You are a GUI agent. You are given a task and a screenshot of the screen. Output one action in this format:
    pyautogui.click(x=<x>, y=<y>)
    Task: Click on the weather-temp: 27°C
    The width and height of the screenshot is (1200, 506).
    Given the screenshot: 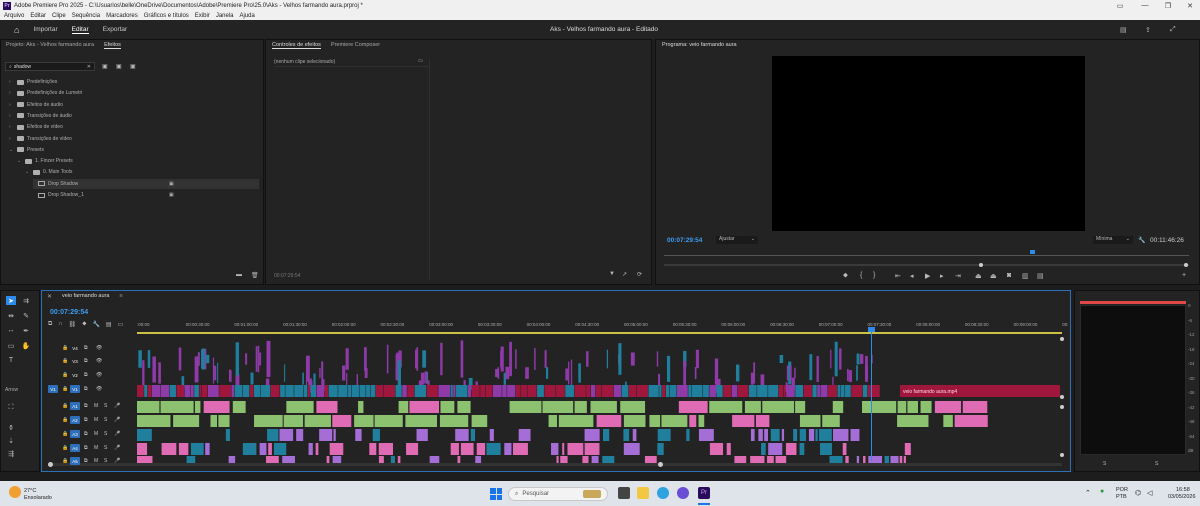 What is the action you would take?
    pyautogui.click(x=30, y=491)
    